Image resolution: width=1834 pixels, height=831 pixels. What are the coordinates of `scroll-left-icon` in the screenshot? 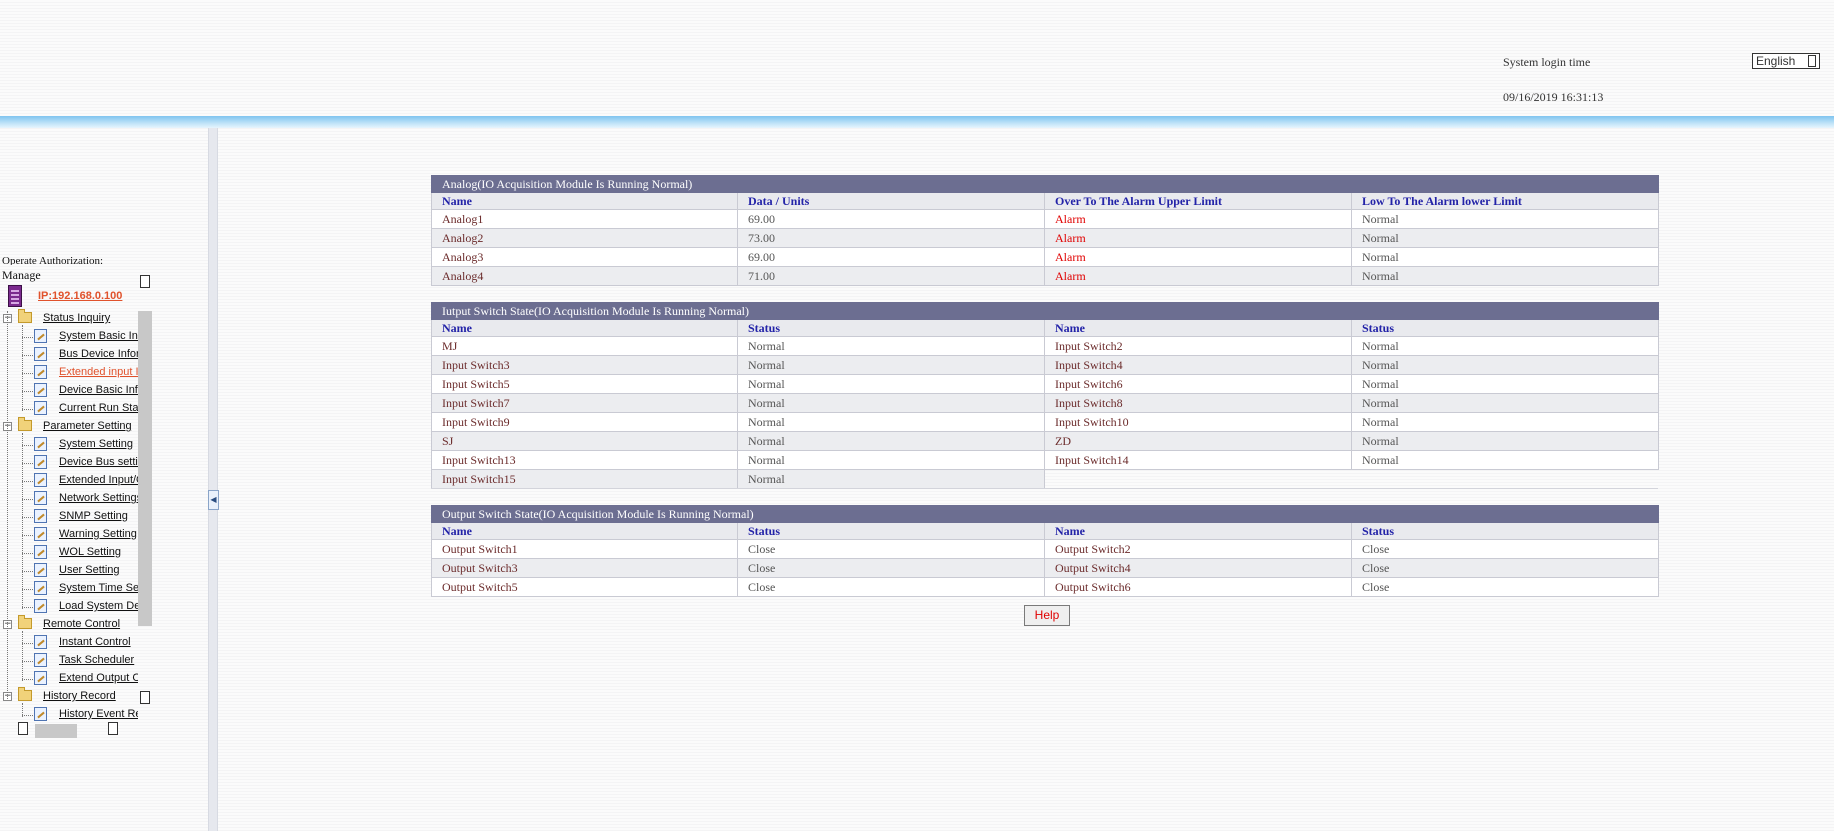 It's located at (23, 728).